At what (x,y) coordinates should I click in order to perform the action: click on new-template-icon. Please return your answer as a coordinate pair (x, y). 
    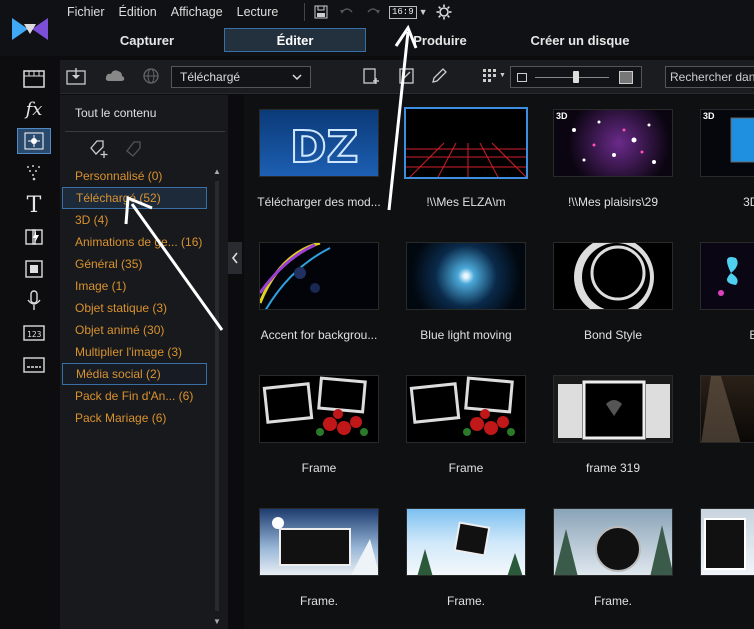
    Looking at the image, I should click on (371, 78).